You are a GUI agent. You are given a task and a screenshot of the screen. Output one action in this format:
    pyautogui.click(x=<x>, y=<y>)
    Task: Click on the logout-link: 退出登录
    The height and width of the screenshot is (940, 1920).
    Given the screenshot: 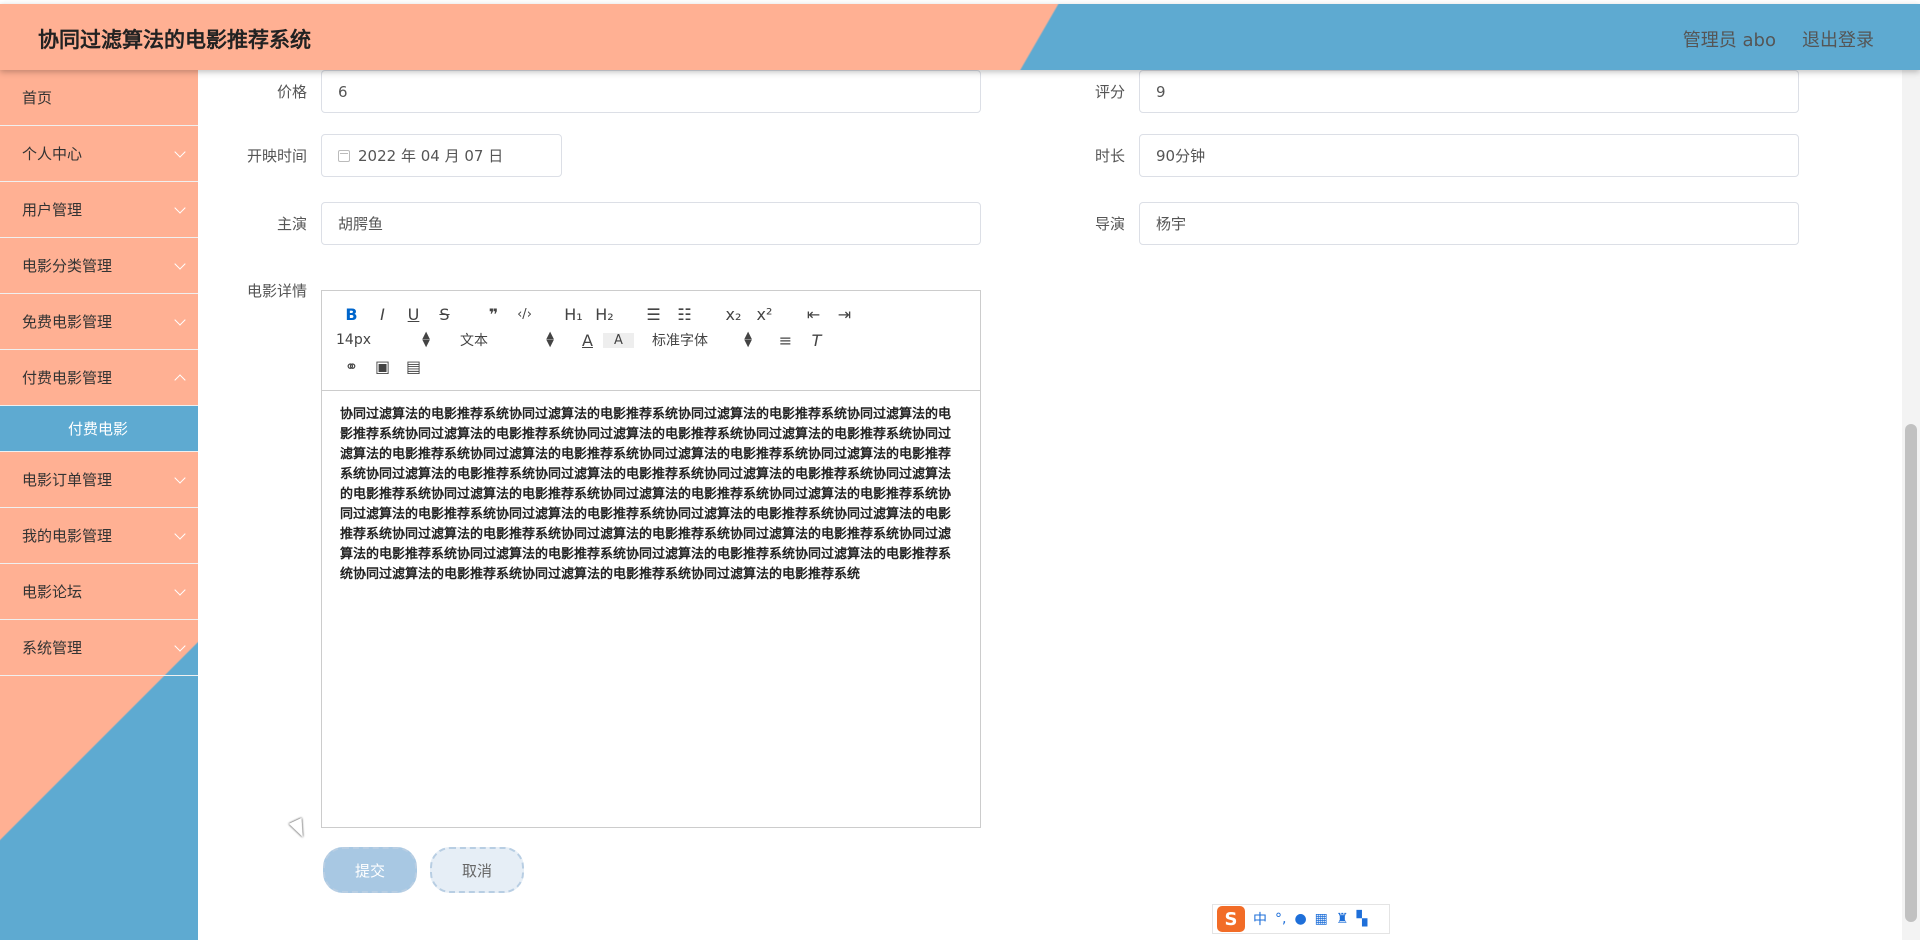 What is the action you would take?
    pyautogui.click(x=1838, y=39)
    